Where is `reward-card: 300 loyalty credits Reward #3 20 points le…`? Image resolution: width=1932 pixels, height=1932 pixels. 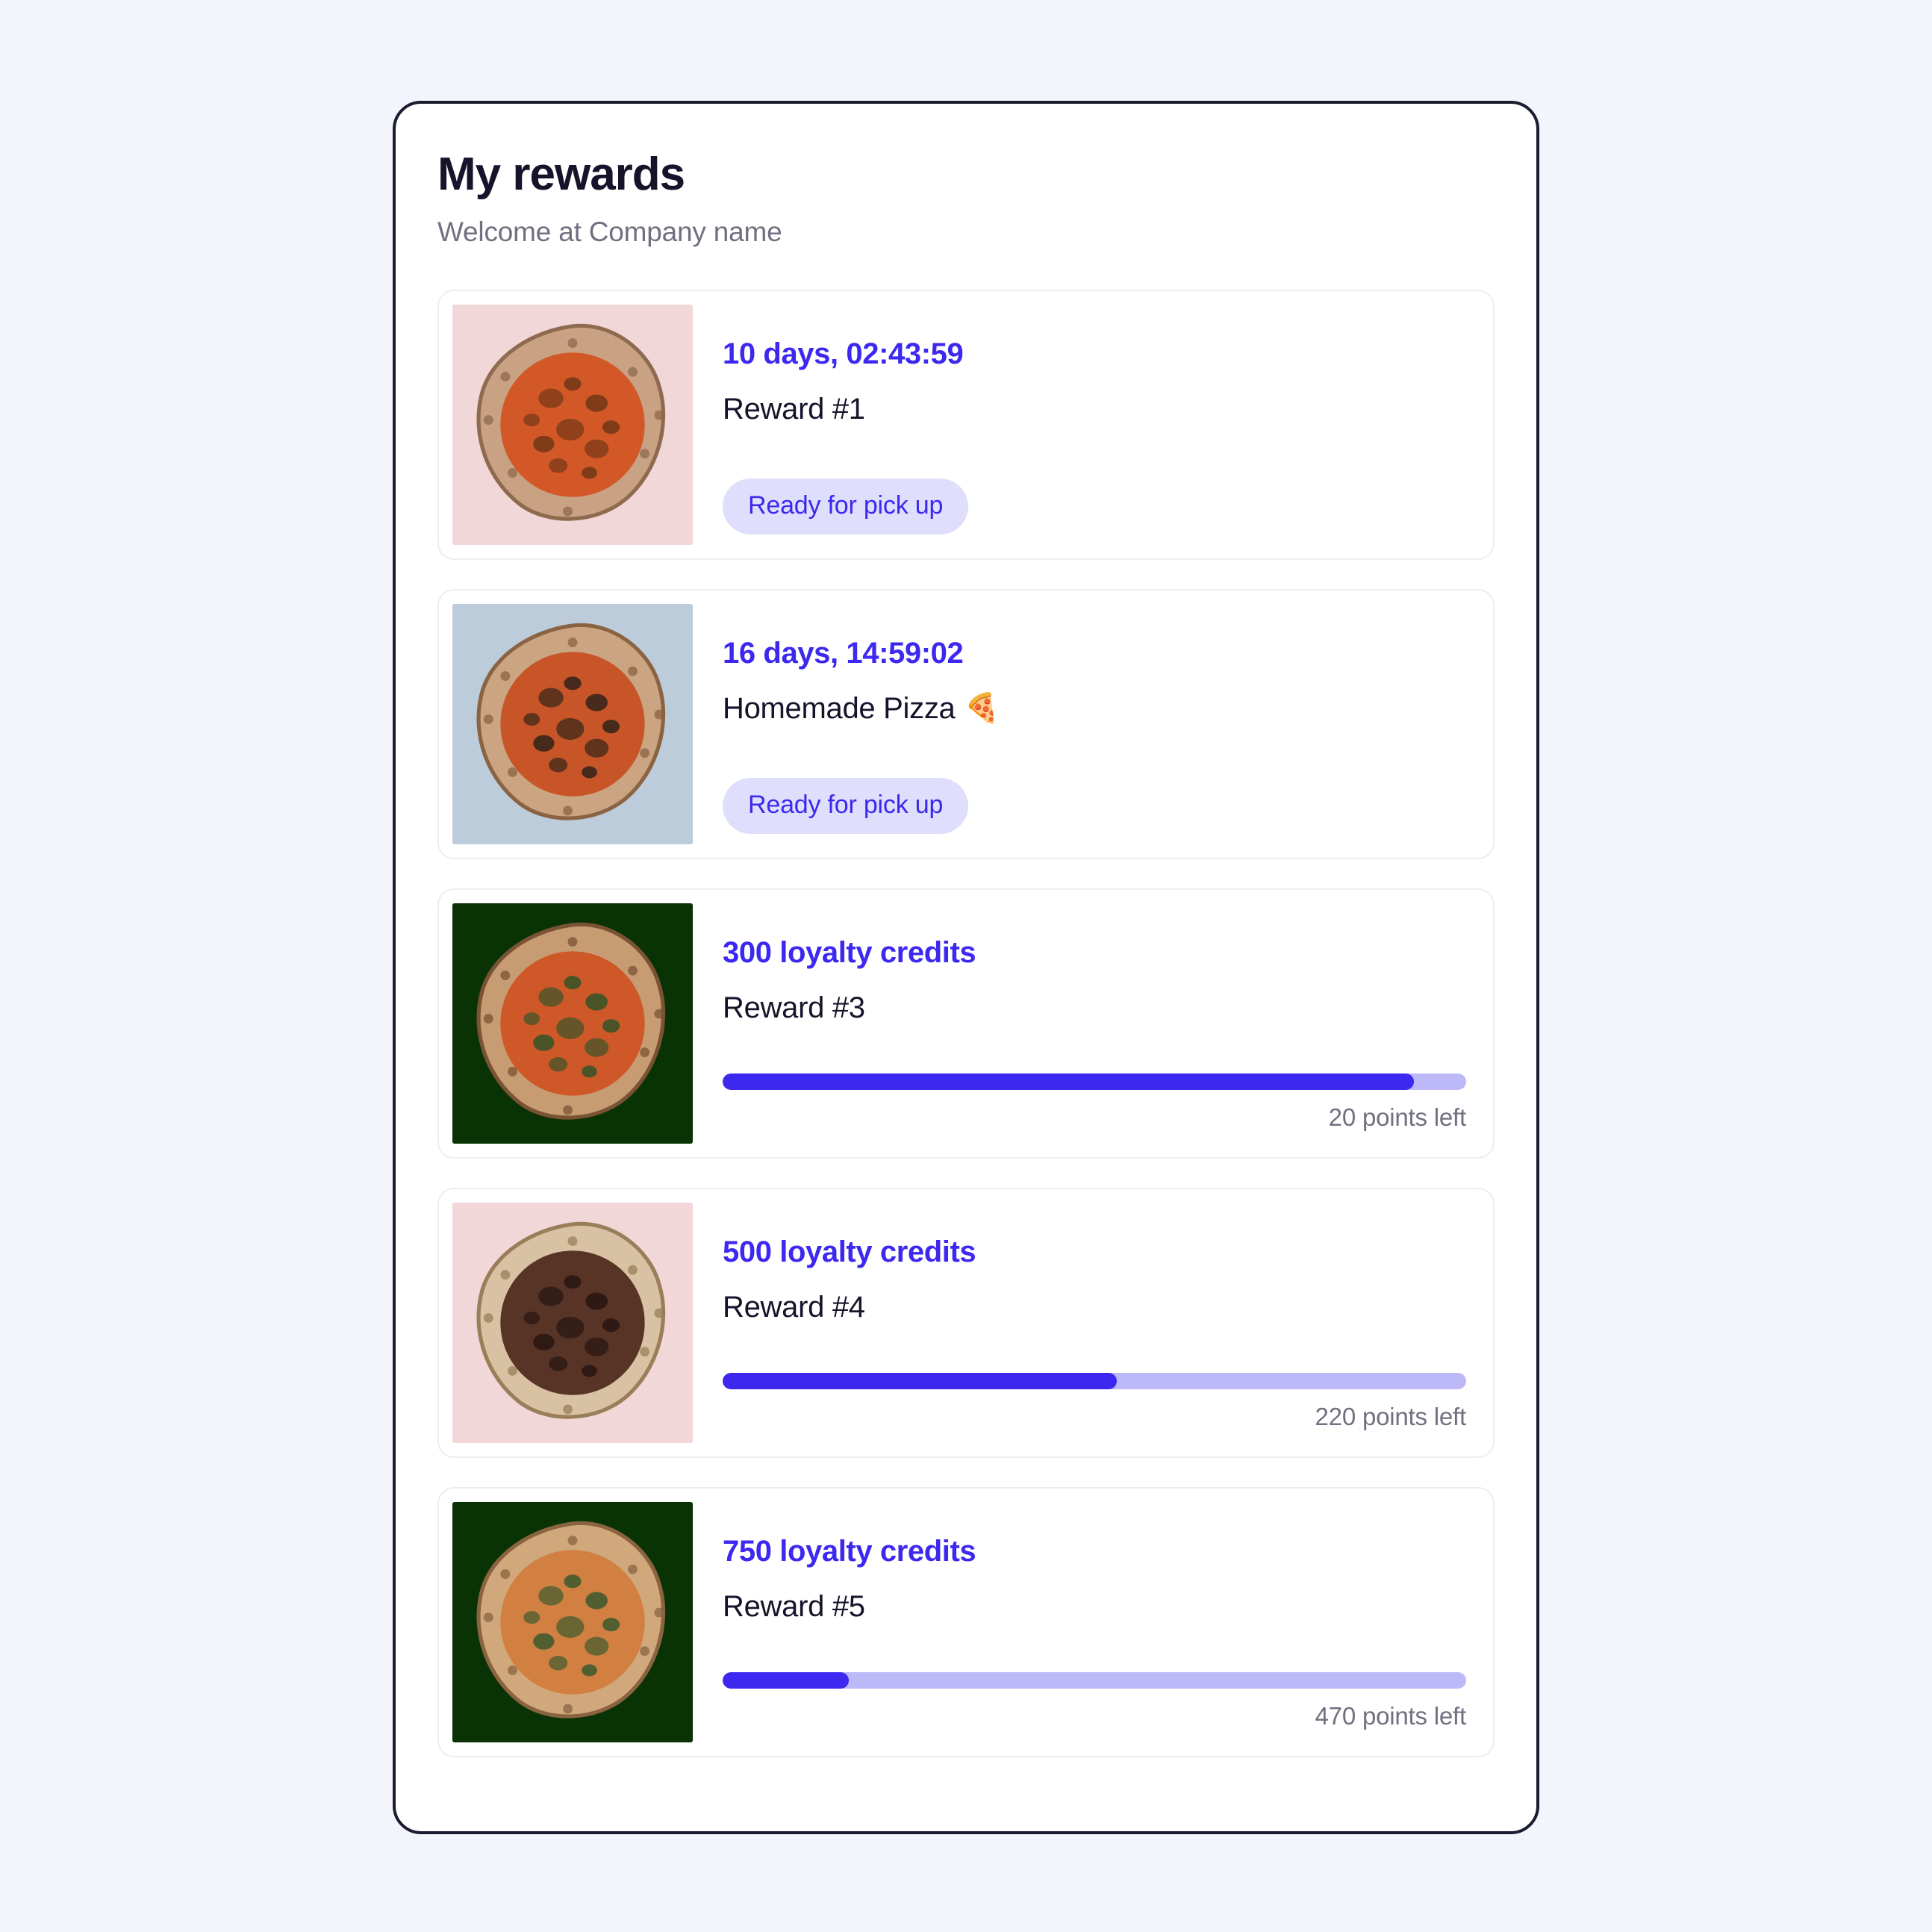 reward-card: 300 loyalty credits Reward #3 20 points le… is located at coordinates (966, 1024).